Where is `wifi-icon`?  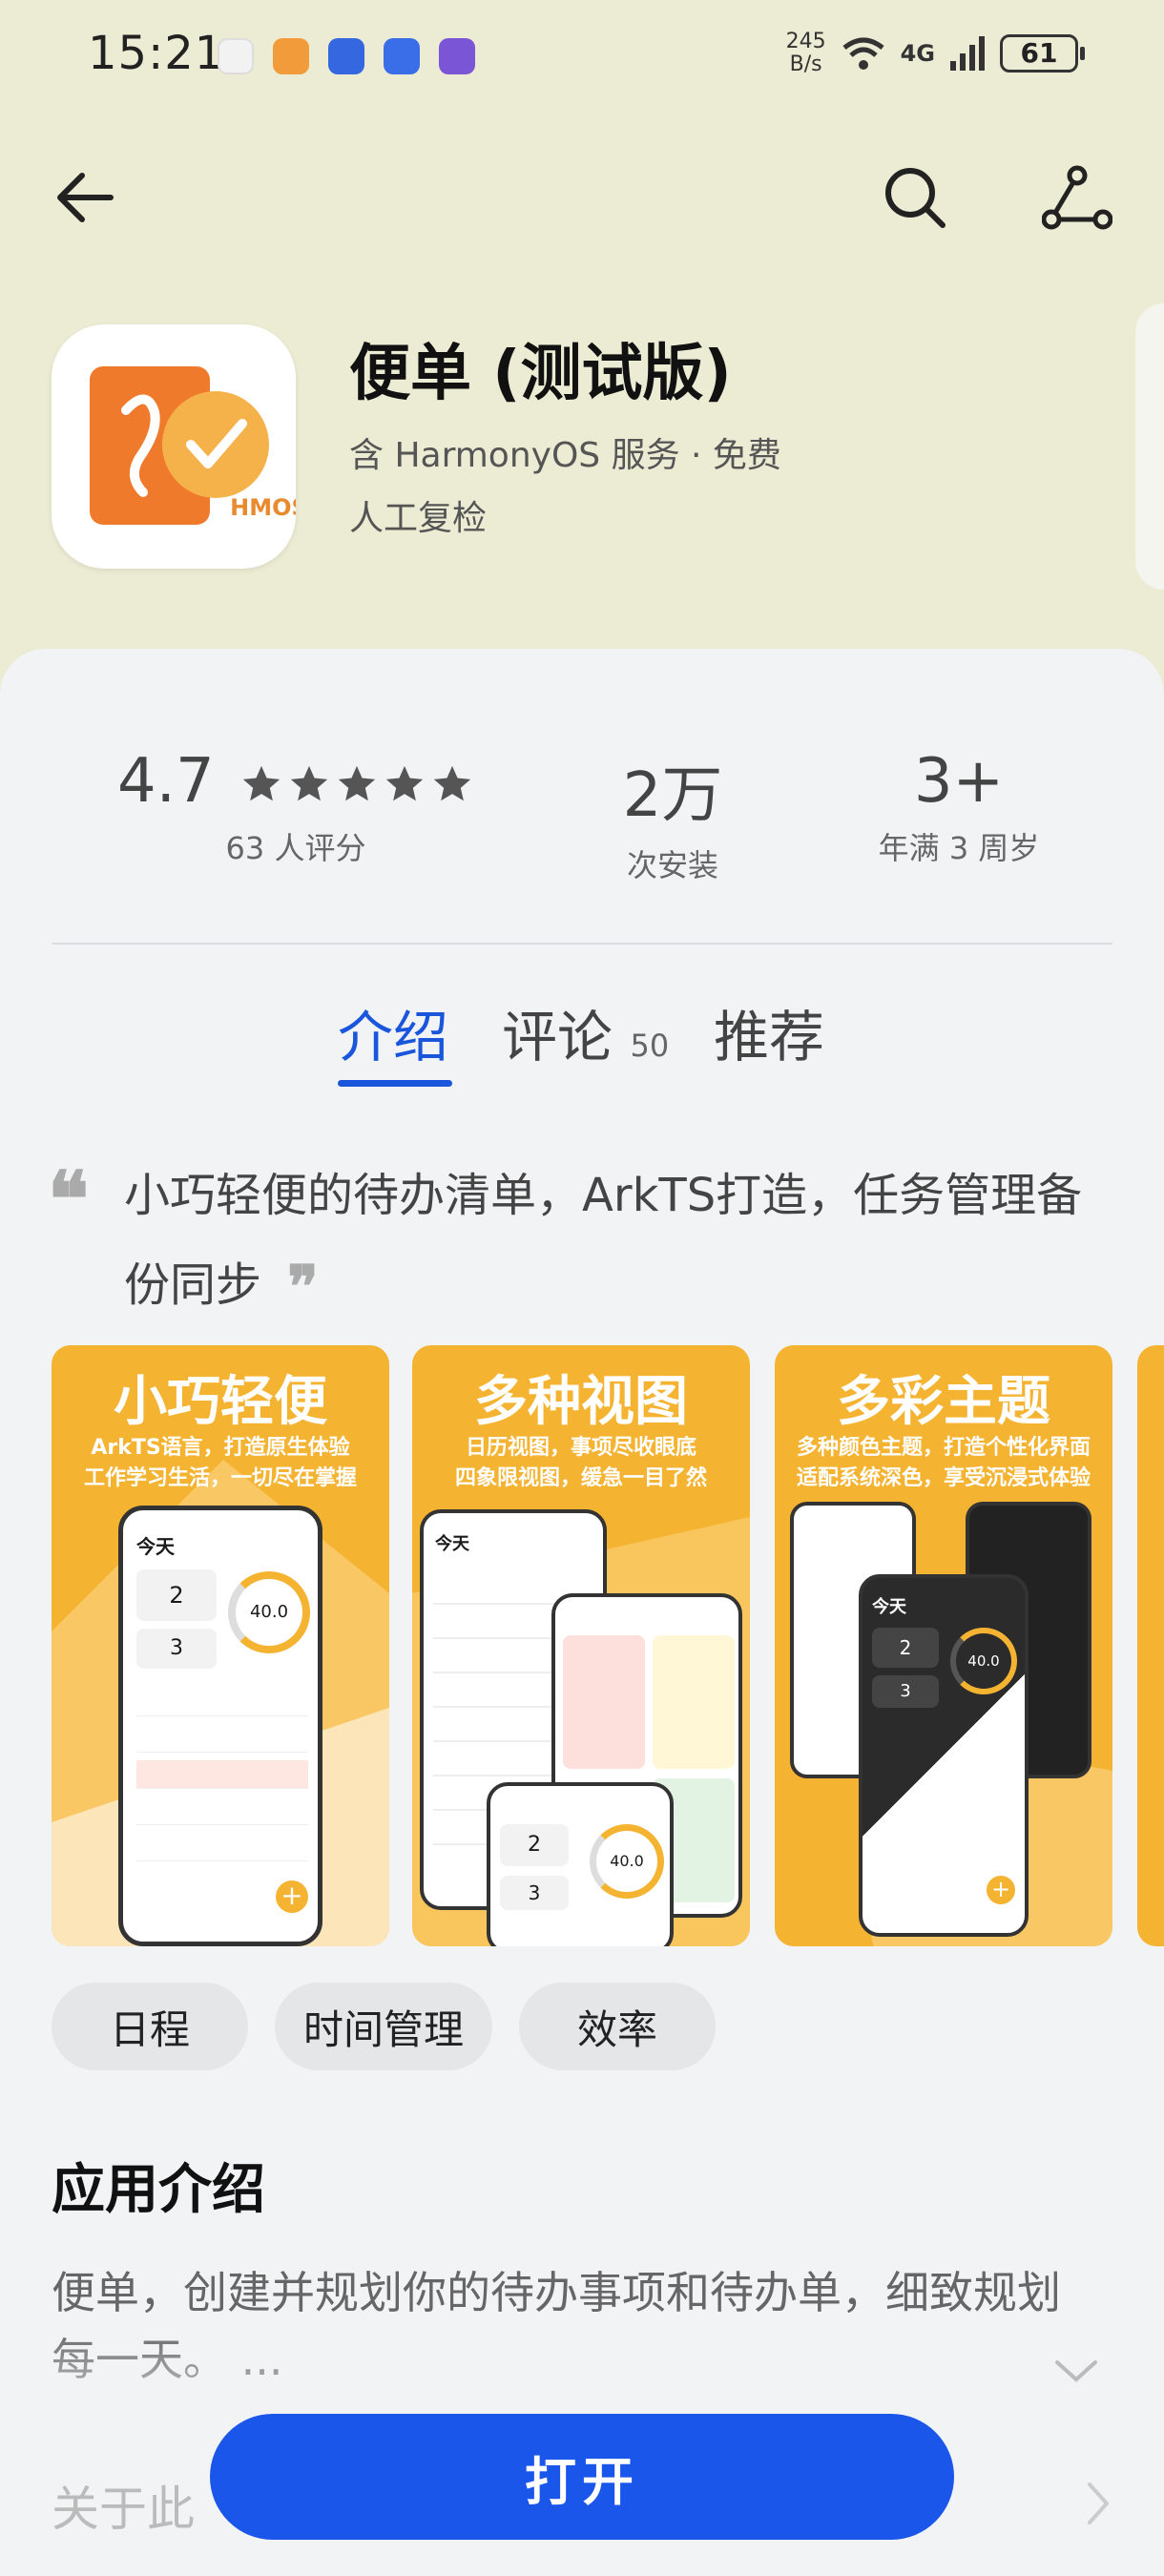 wifi-icon is located at coordinates (863, 53).